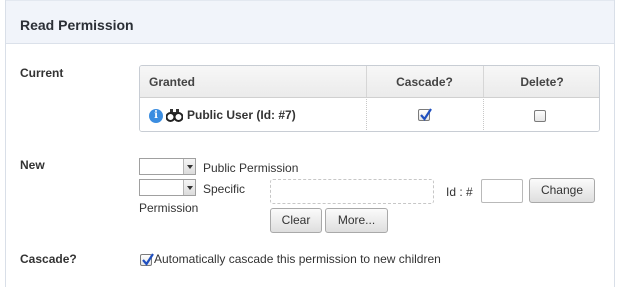 The width and height of the screenshot is (620, 287). I want to click on panel-title: Read Permission, so click(77, 25).